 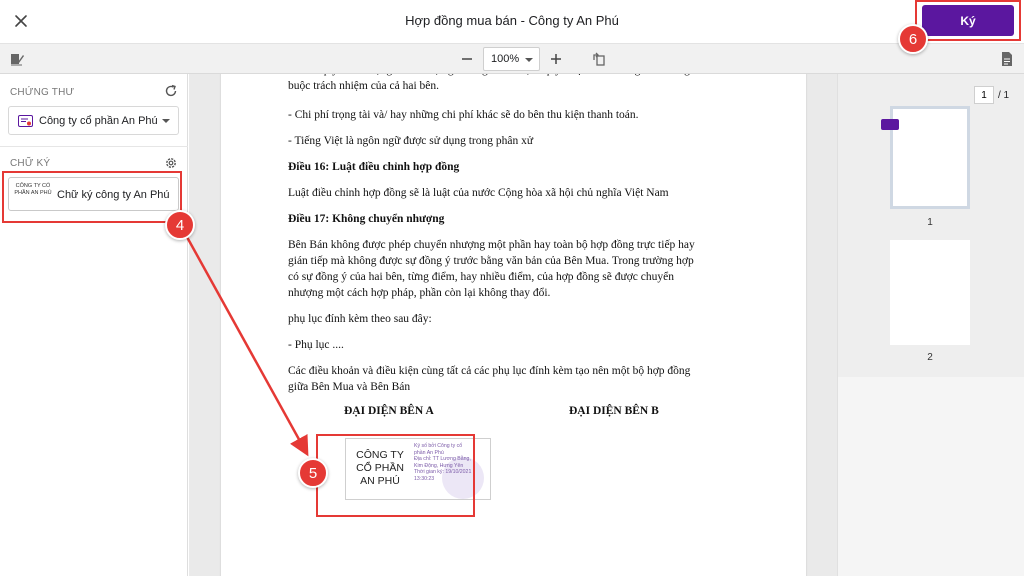 What do you see at coordinates (360, 319) in the screenshot?
I see `document-text-line: phụ lục đính kèm theo sau đây:` at bounding box center [360, 319].